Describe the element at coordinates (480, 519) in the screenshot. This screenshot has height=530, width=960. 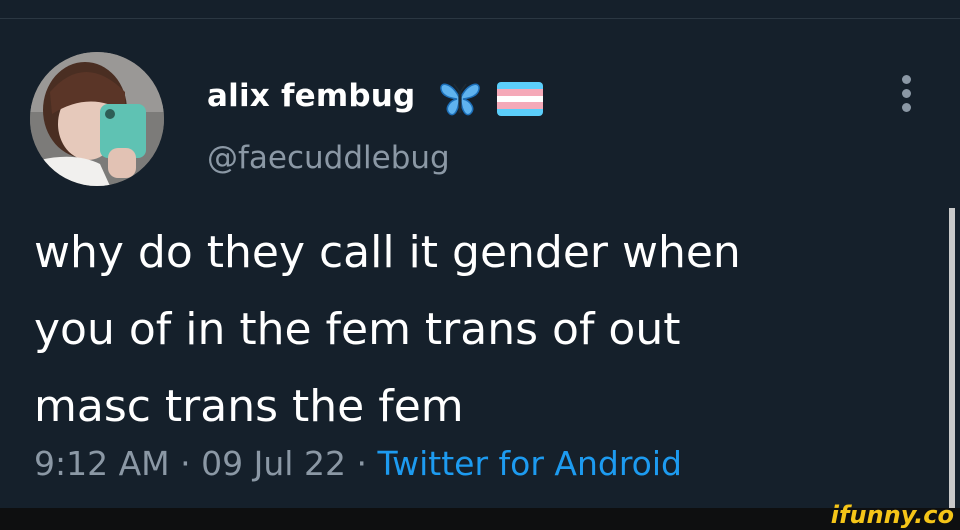
I see `bottom-band` at that location.